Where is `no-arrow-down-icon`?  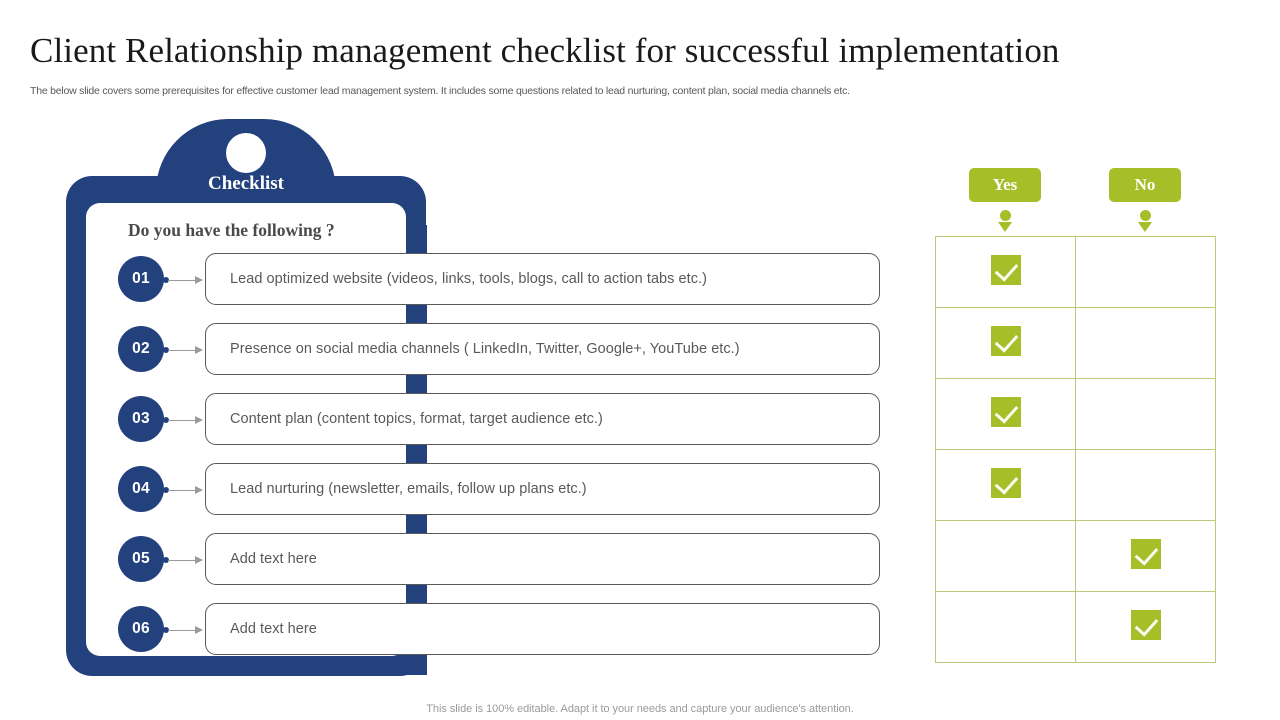
no-arrow-down-icon is located at coordinates (1145, 227).